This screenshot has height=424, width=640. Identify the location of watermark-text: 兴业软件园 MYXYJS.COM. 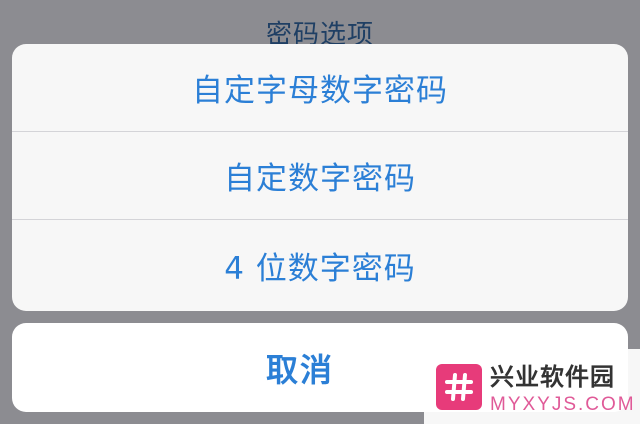
(563, 386).